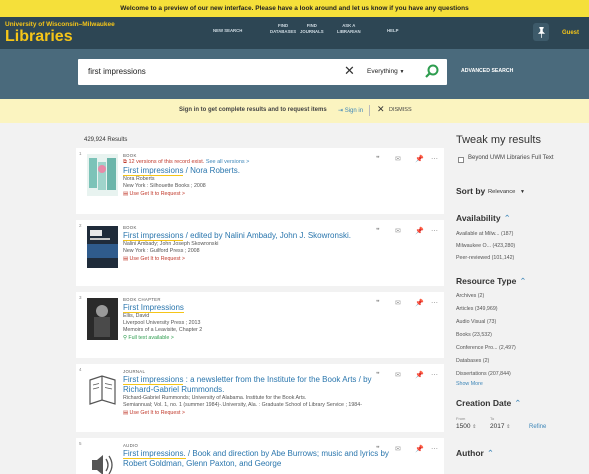  What do you see at coordinates (492, 418) in the screenshot?
I see `to-label: To` at bounding box center [492, 418].